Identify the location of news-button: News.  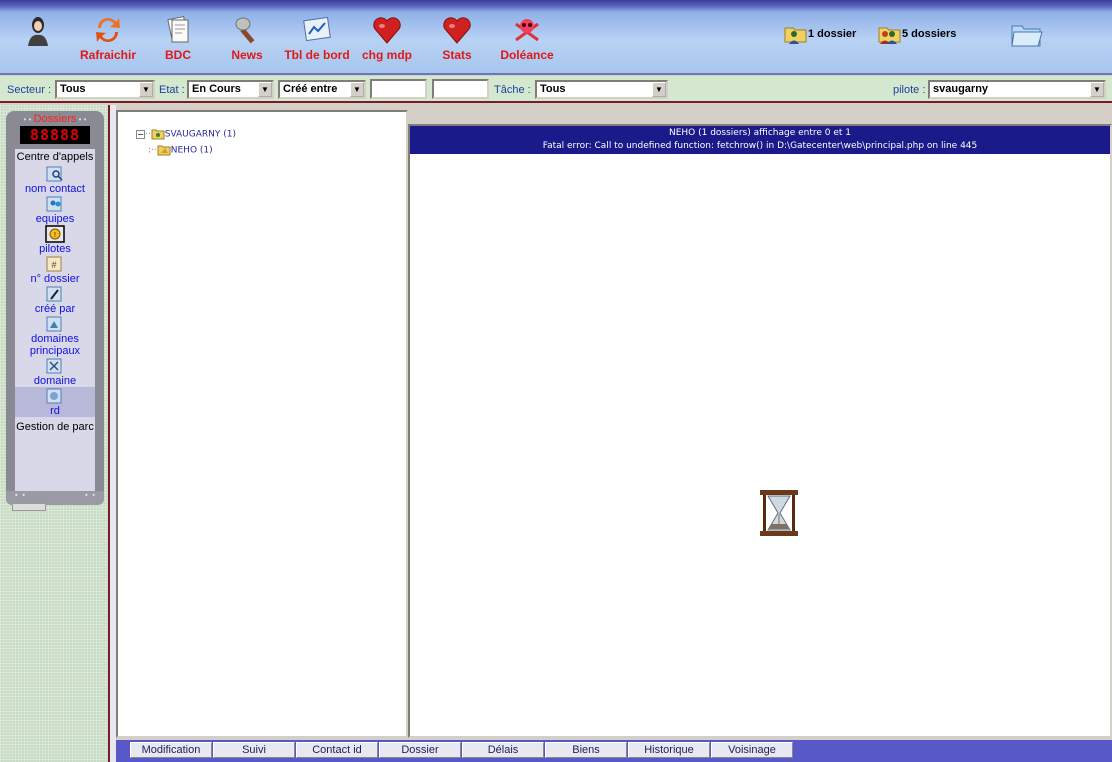
(247, 39).